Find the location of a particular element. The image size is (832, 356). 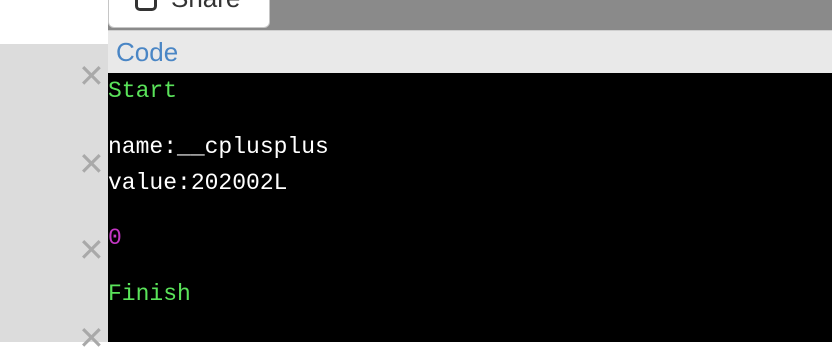

output-name: name:__cplusplus is located at coordinates (218, 147).